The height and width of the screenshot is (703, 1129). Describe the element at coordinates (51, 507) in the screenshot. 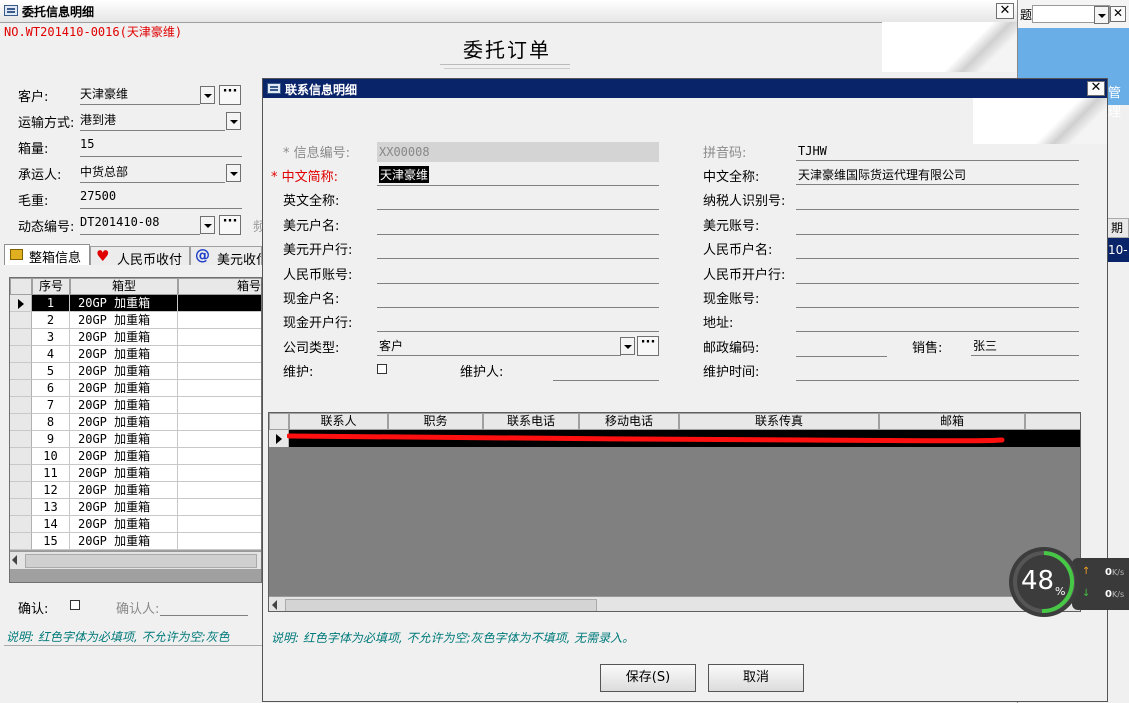

I see `cell-seq: 13` at that location.